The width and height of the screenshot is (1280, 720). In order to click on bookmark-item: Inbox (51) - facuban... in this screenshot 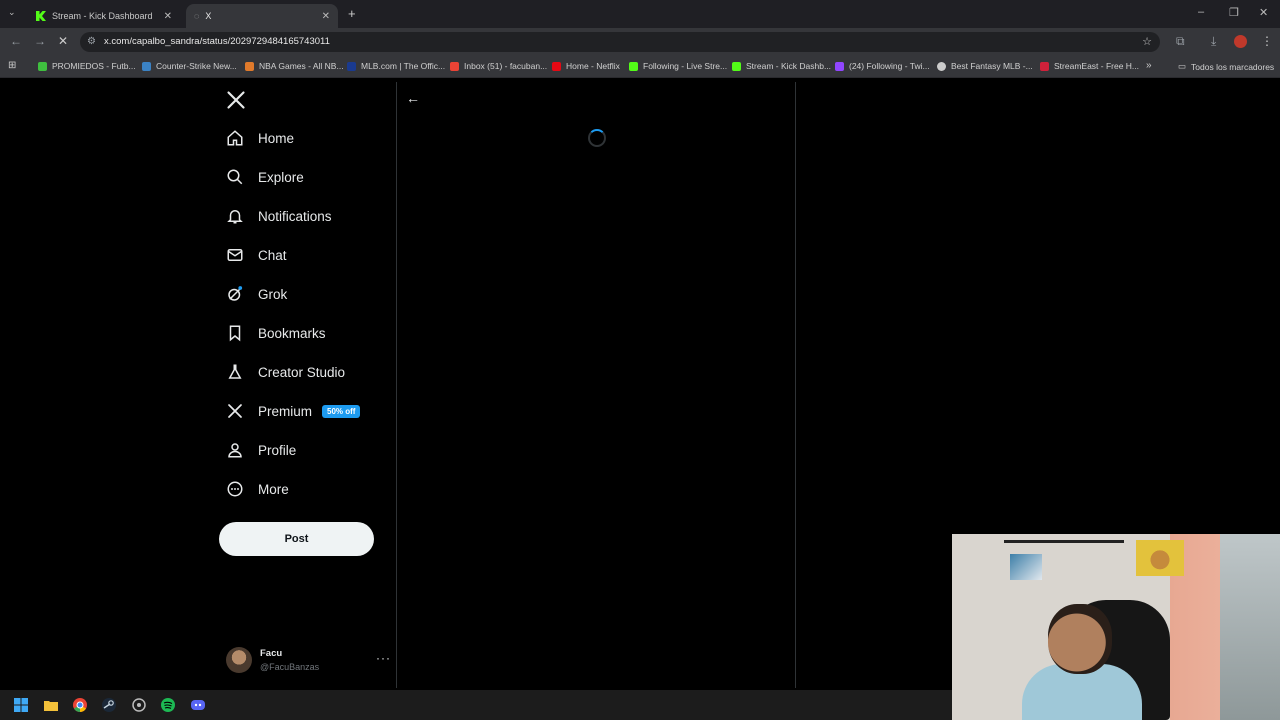, I will do `click(498, 66)`.